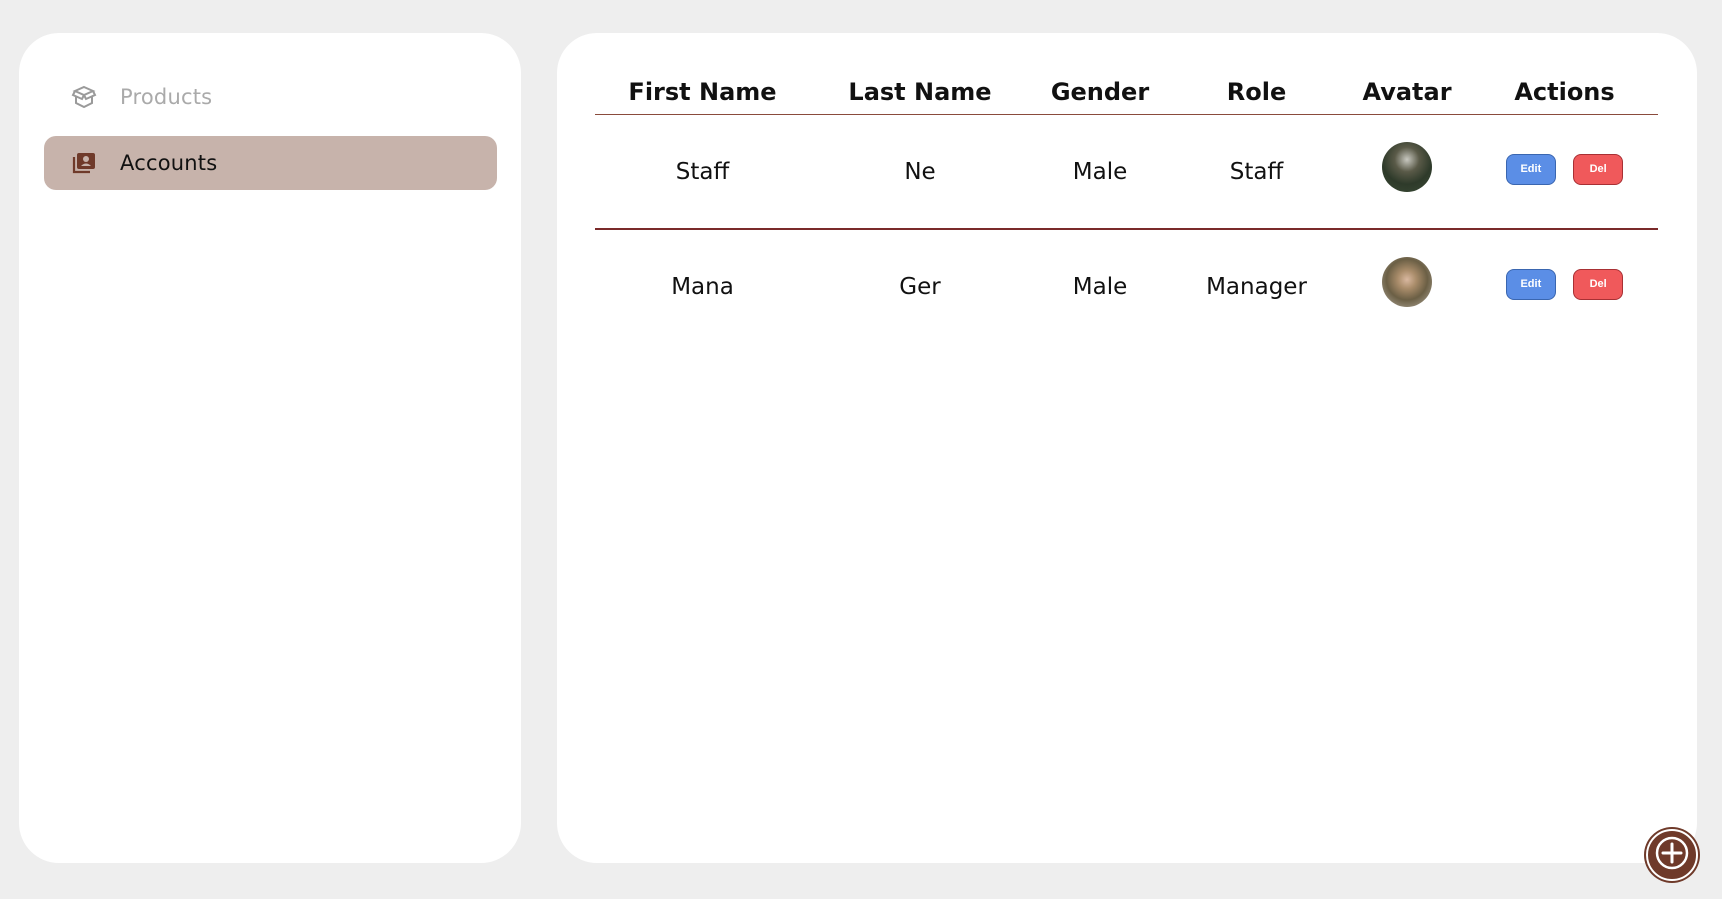 Image resolution: width=1722 pixels, height=899 pixels. I want to click on cell-role: Manager, so click(1256, 286).